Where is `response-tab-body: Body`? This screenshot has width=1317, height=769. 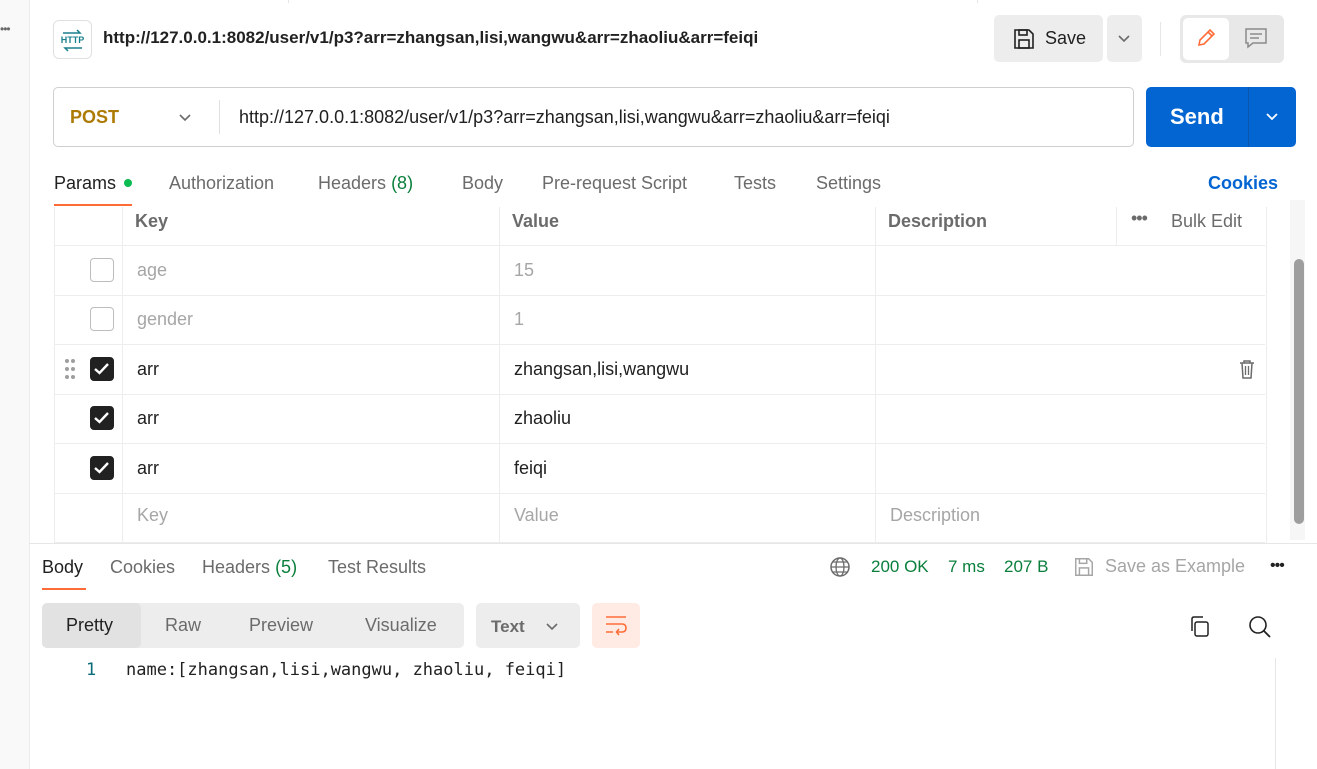 response-tab-body: Body is located at coordinates (62, 567).